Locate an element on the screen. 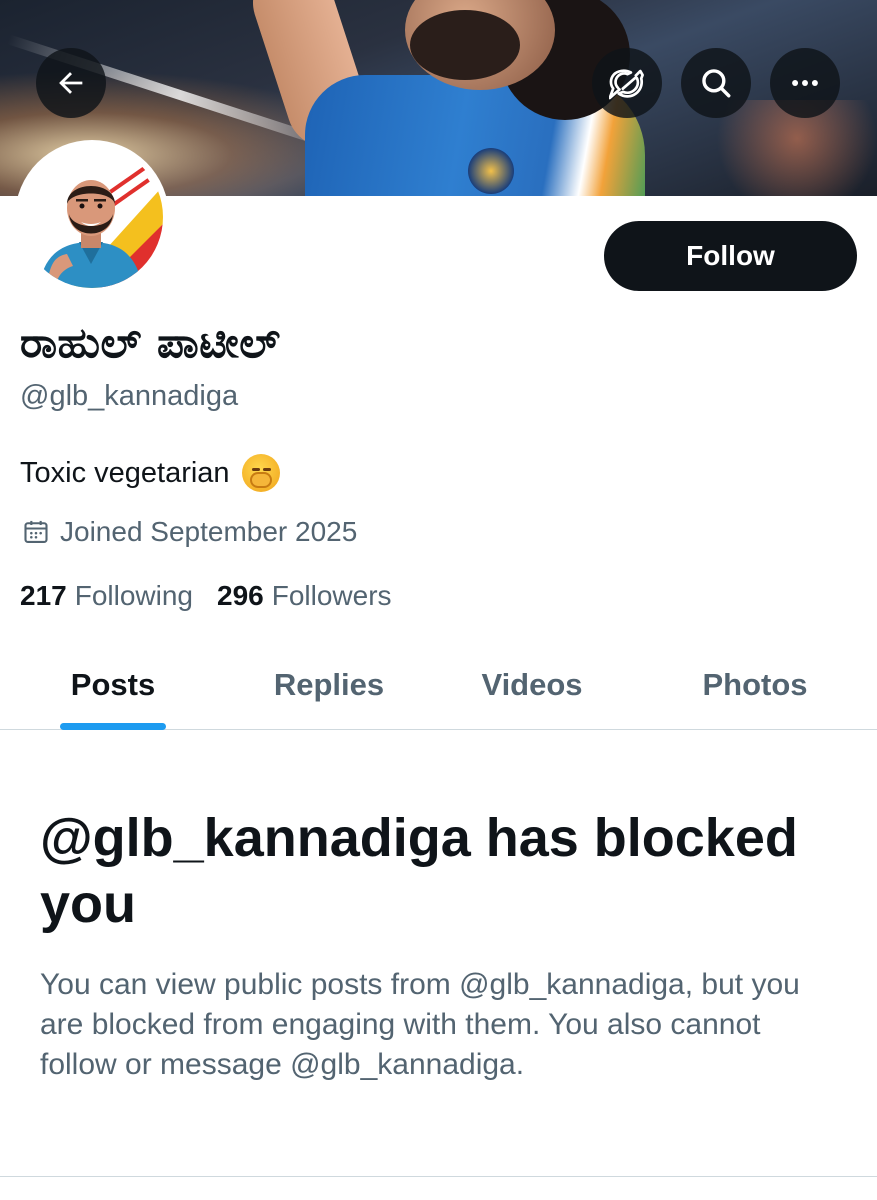 This screenshot has height=1200, width=877. avatar-image is located at coordinates (92, 217).